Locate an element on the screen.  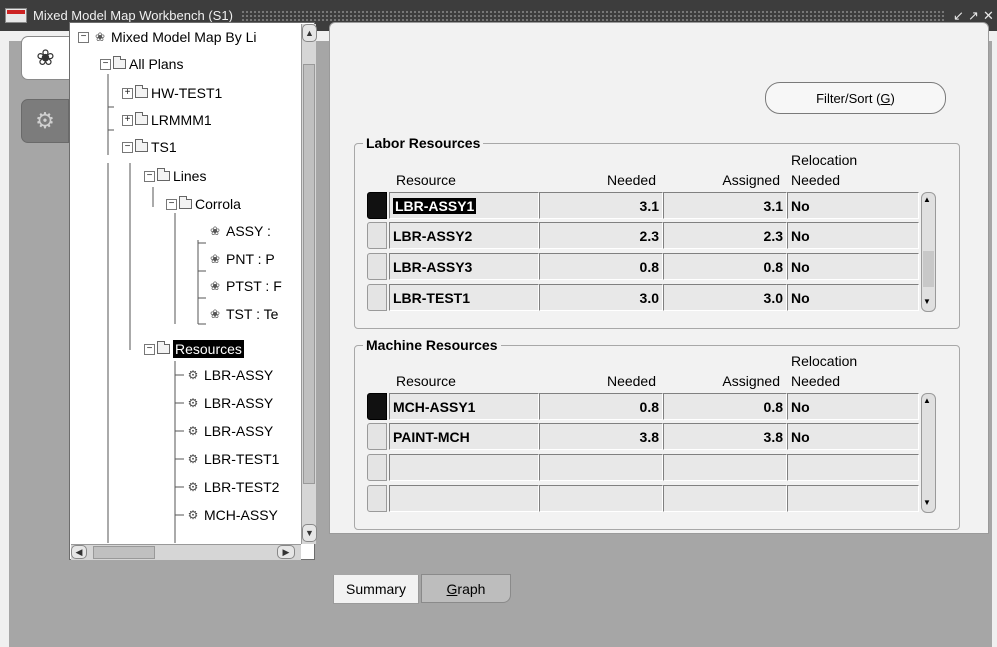
labor-cell-resource: LBR-ASSY1 is located at coordinates (464, 205).